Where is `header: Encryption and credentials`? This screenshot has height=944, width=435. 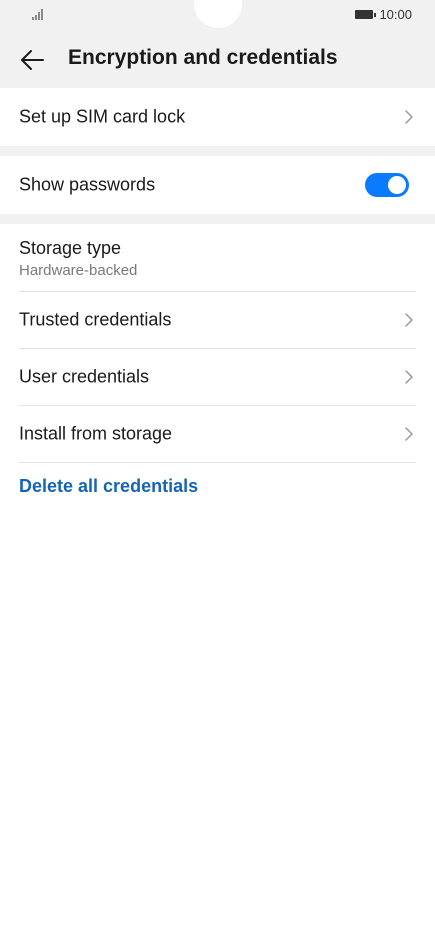
header: Encryption and credentials is located at coordinates (217, 60).